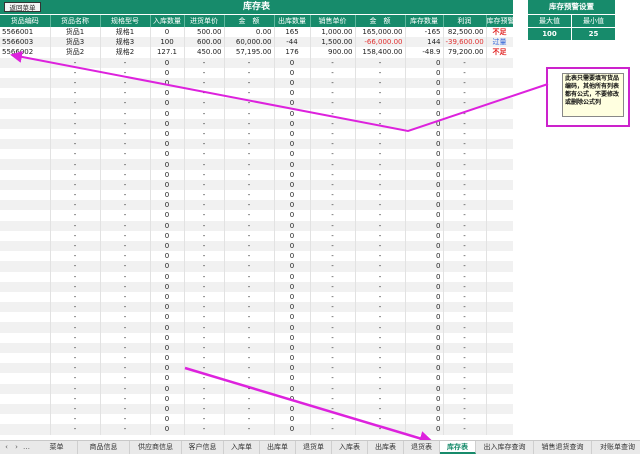  Describe the element at coordinates (333, 42) in the screenshot. I see `table-cell-sale-price: 1,500.00` at that location.